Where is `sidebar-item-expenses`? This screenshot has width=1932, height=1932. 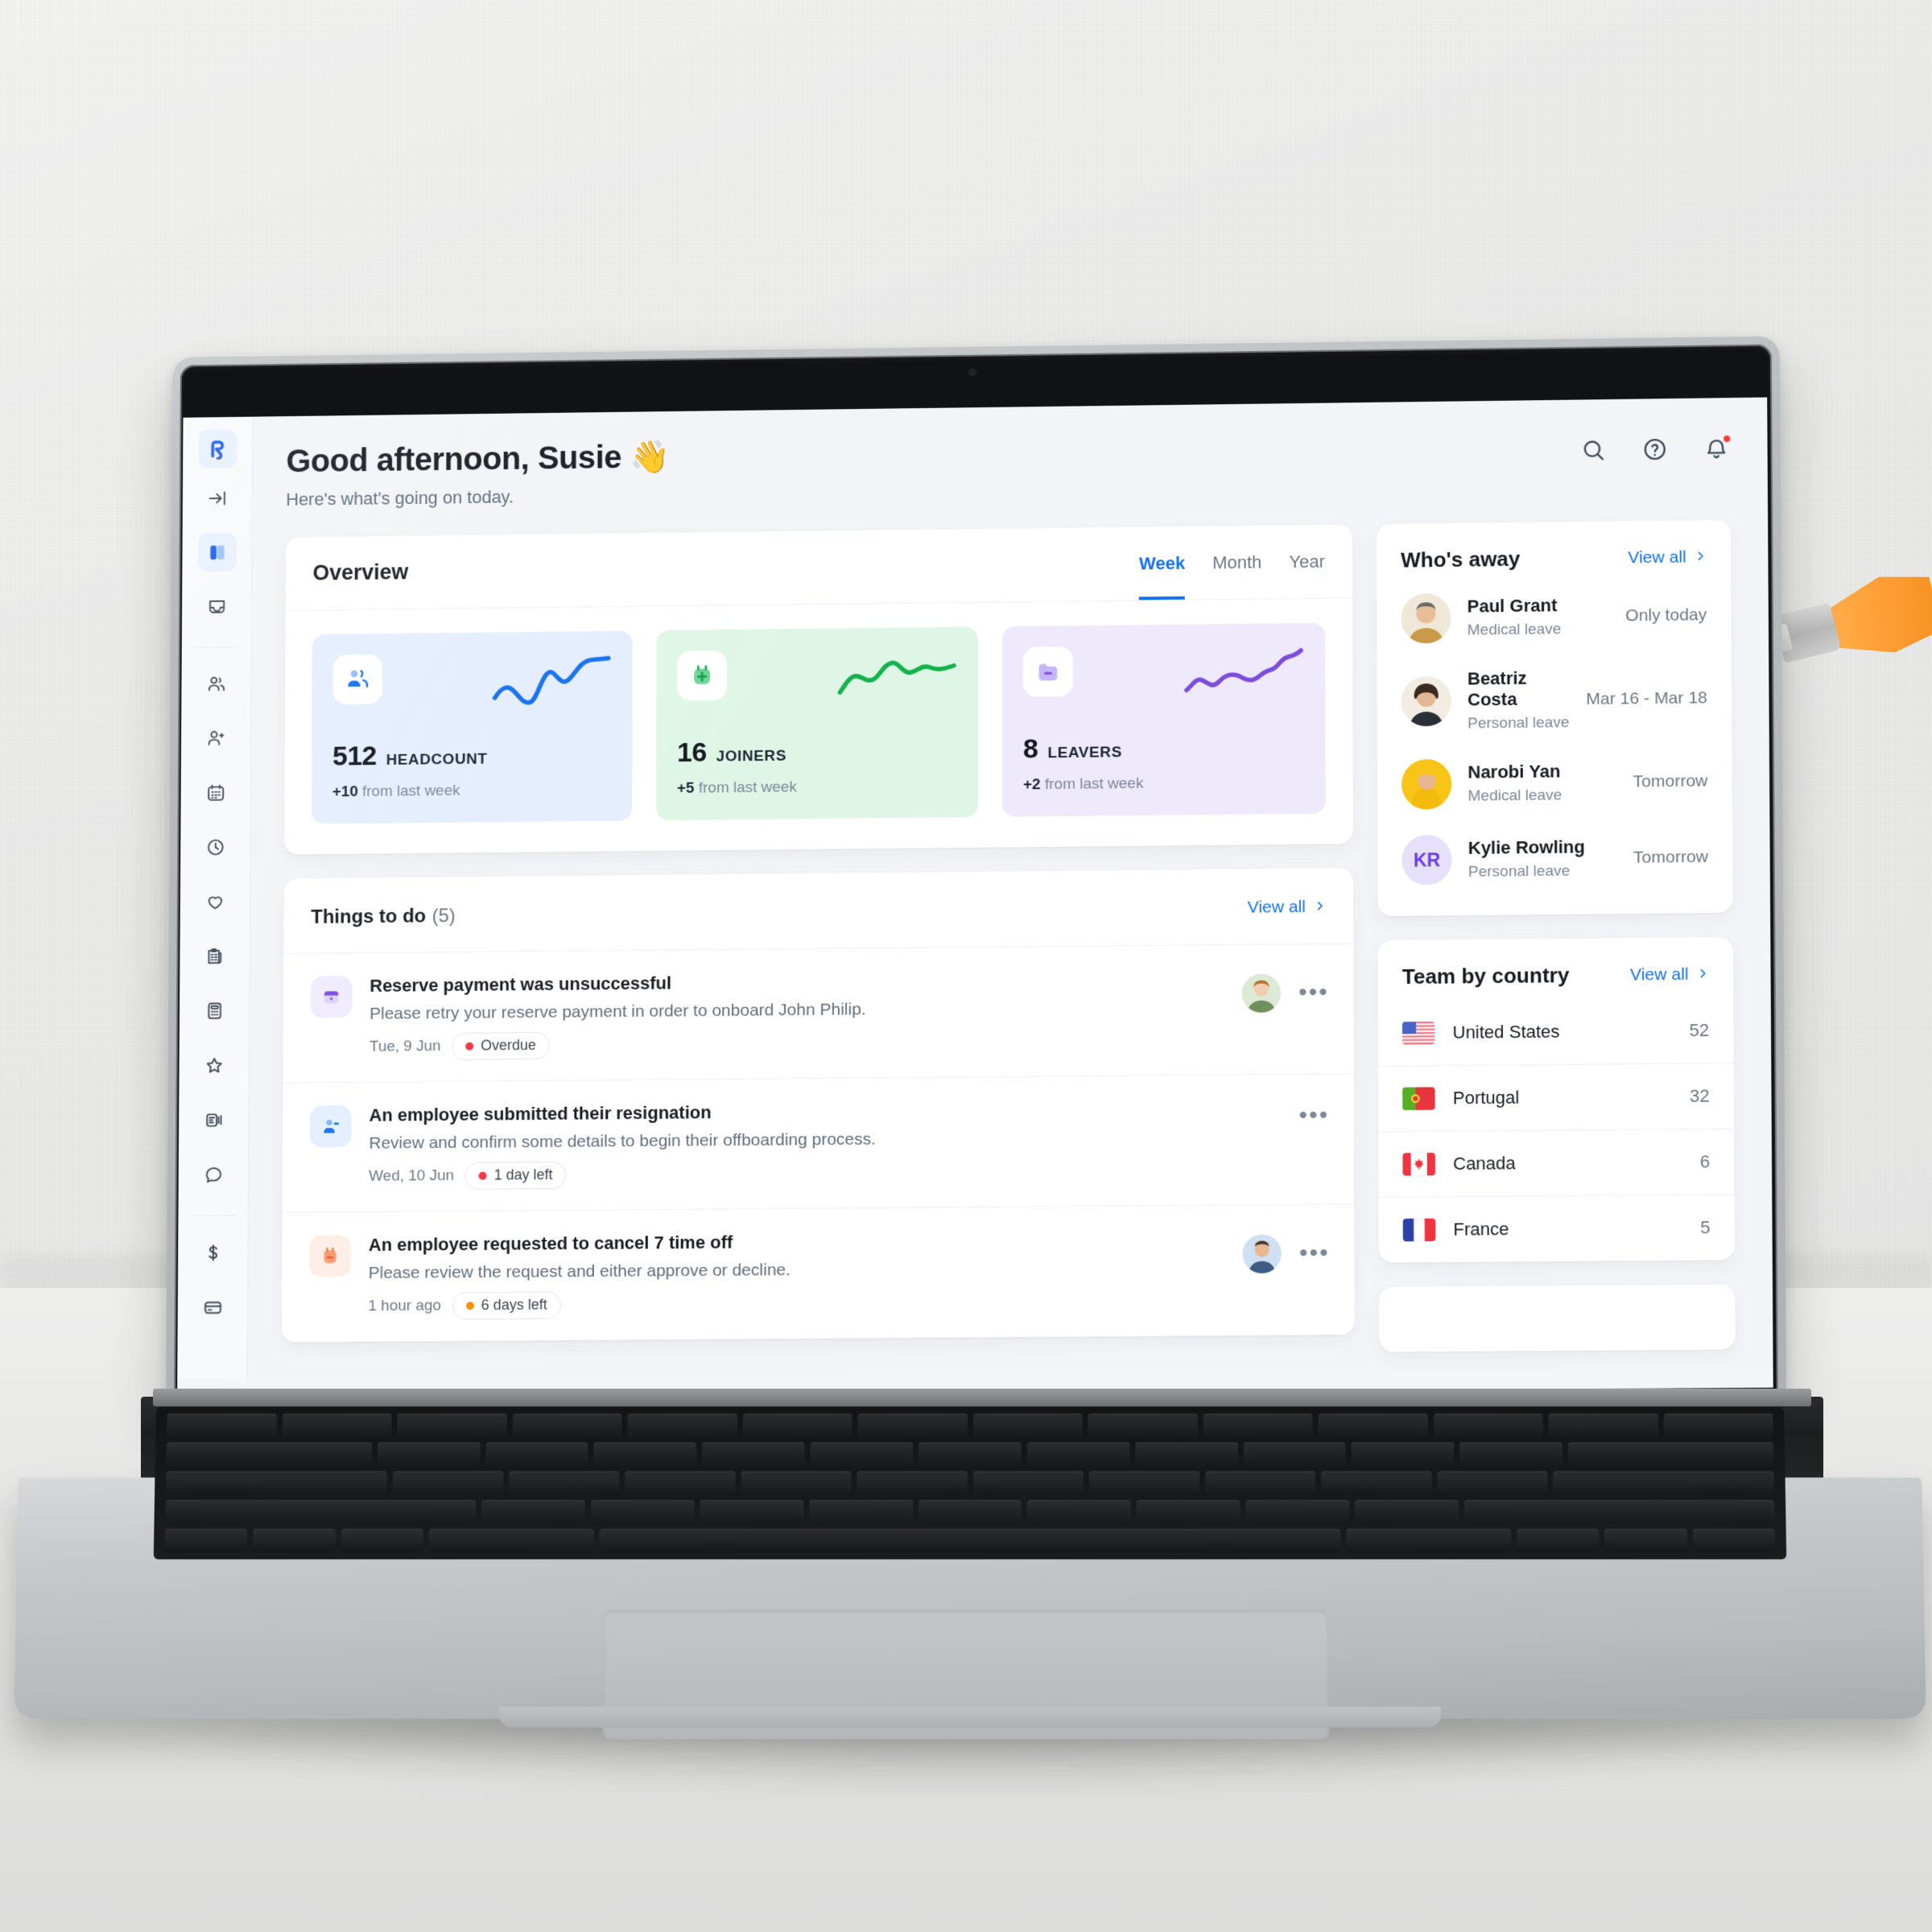
sidebar-item-expenses is located at coordinates (212, 1252).